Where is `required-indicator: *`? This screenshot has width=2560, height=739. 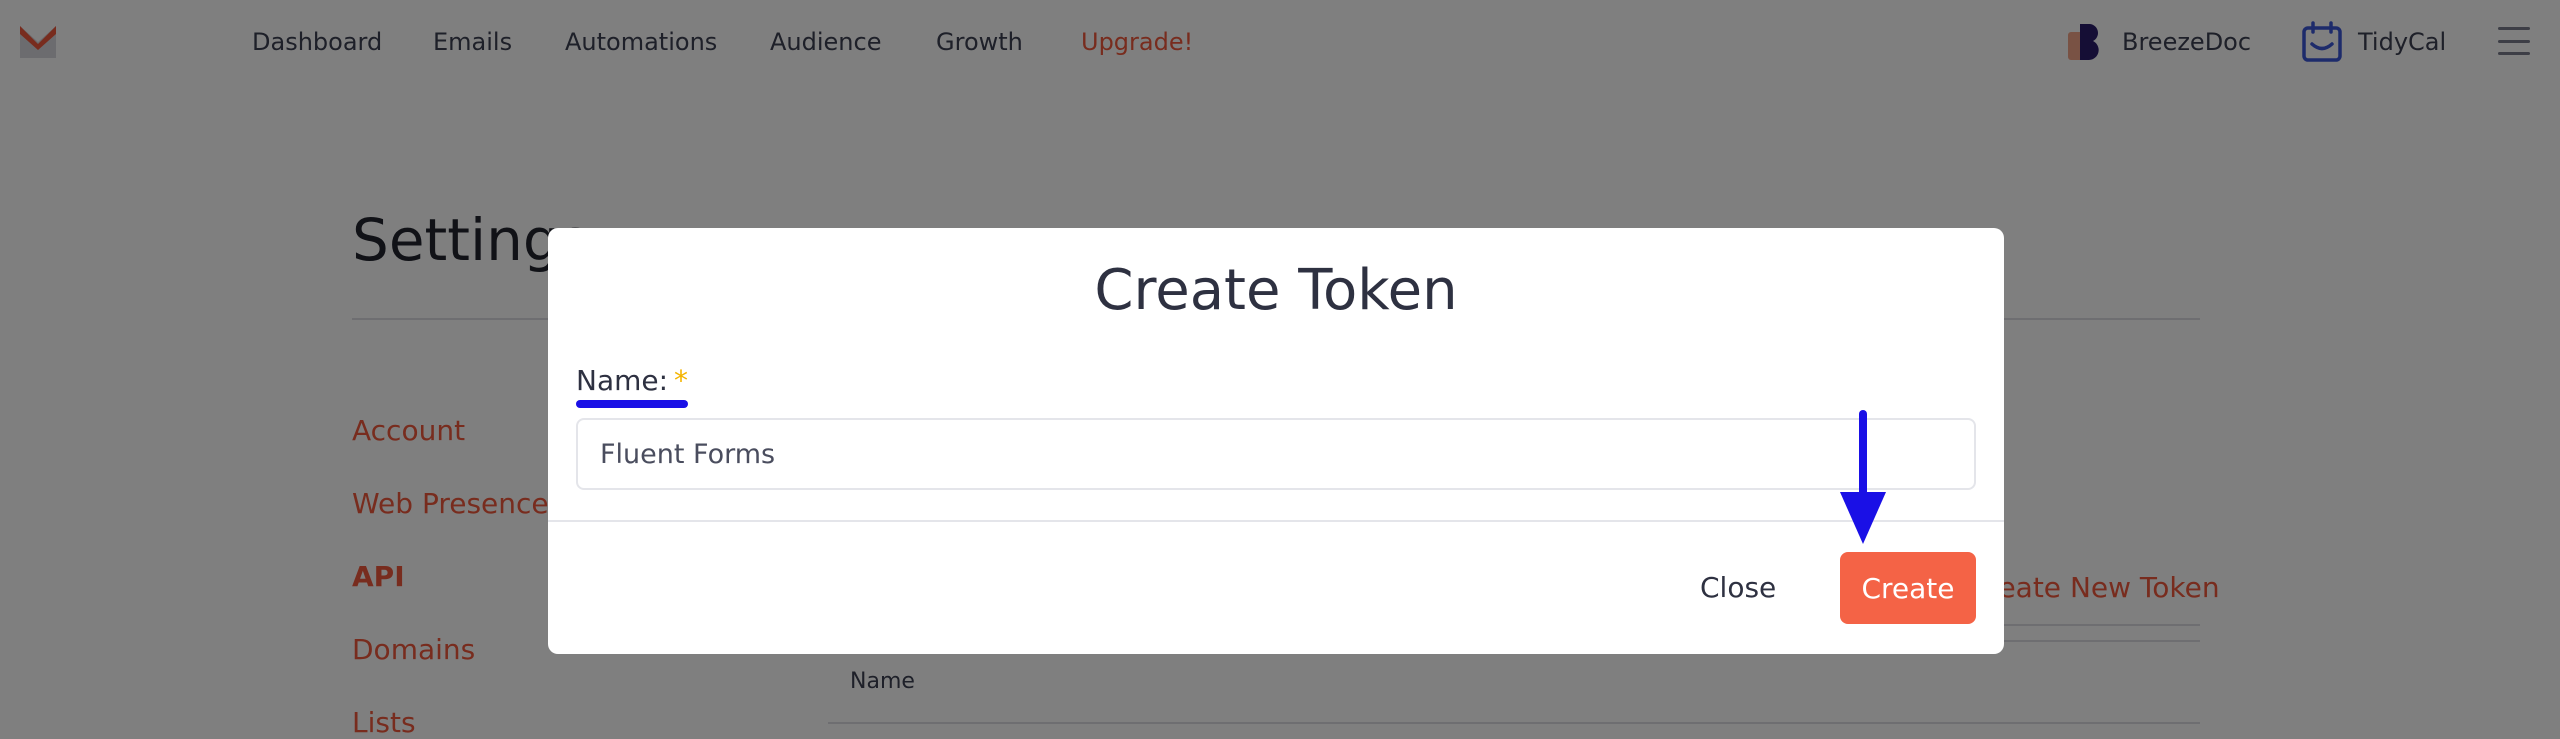 required-indicator: * is located at coordinates (681, 380).